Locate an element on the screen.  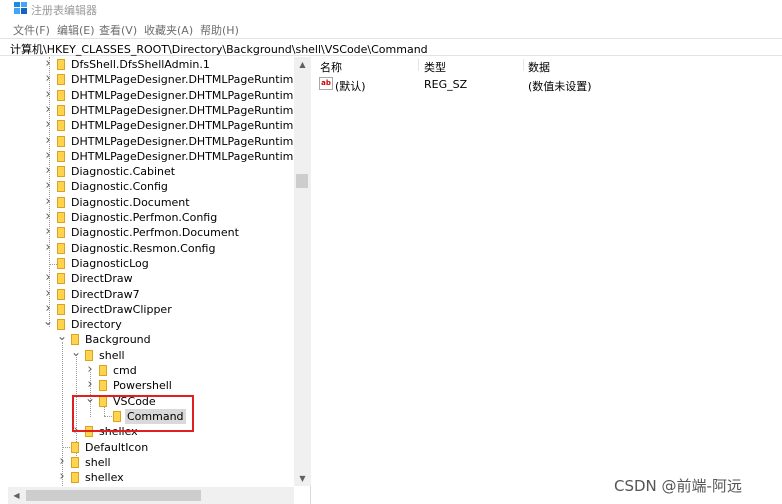
tree-item: › DirectDraw7 is located at coordinates (158, 294).